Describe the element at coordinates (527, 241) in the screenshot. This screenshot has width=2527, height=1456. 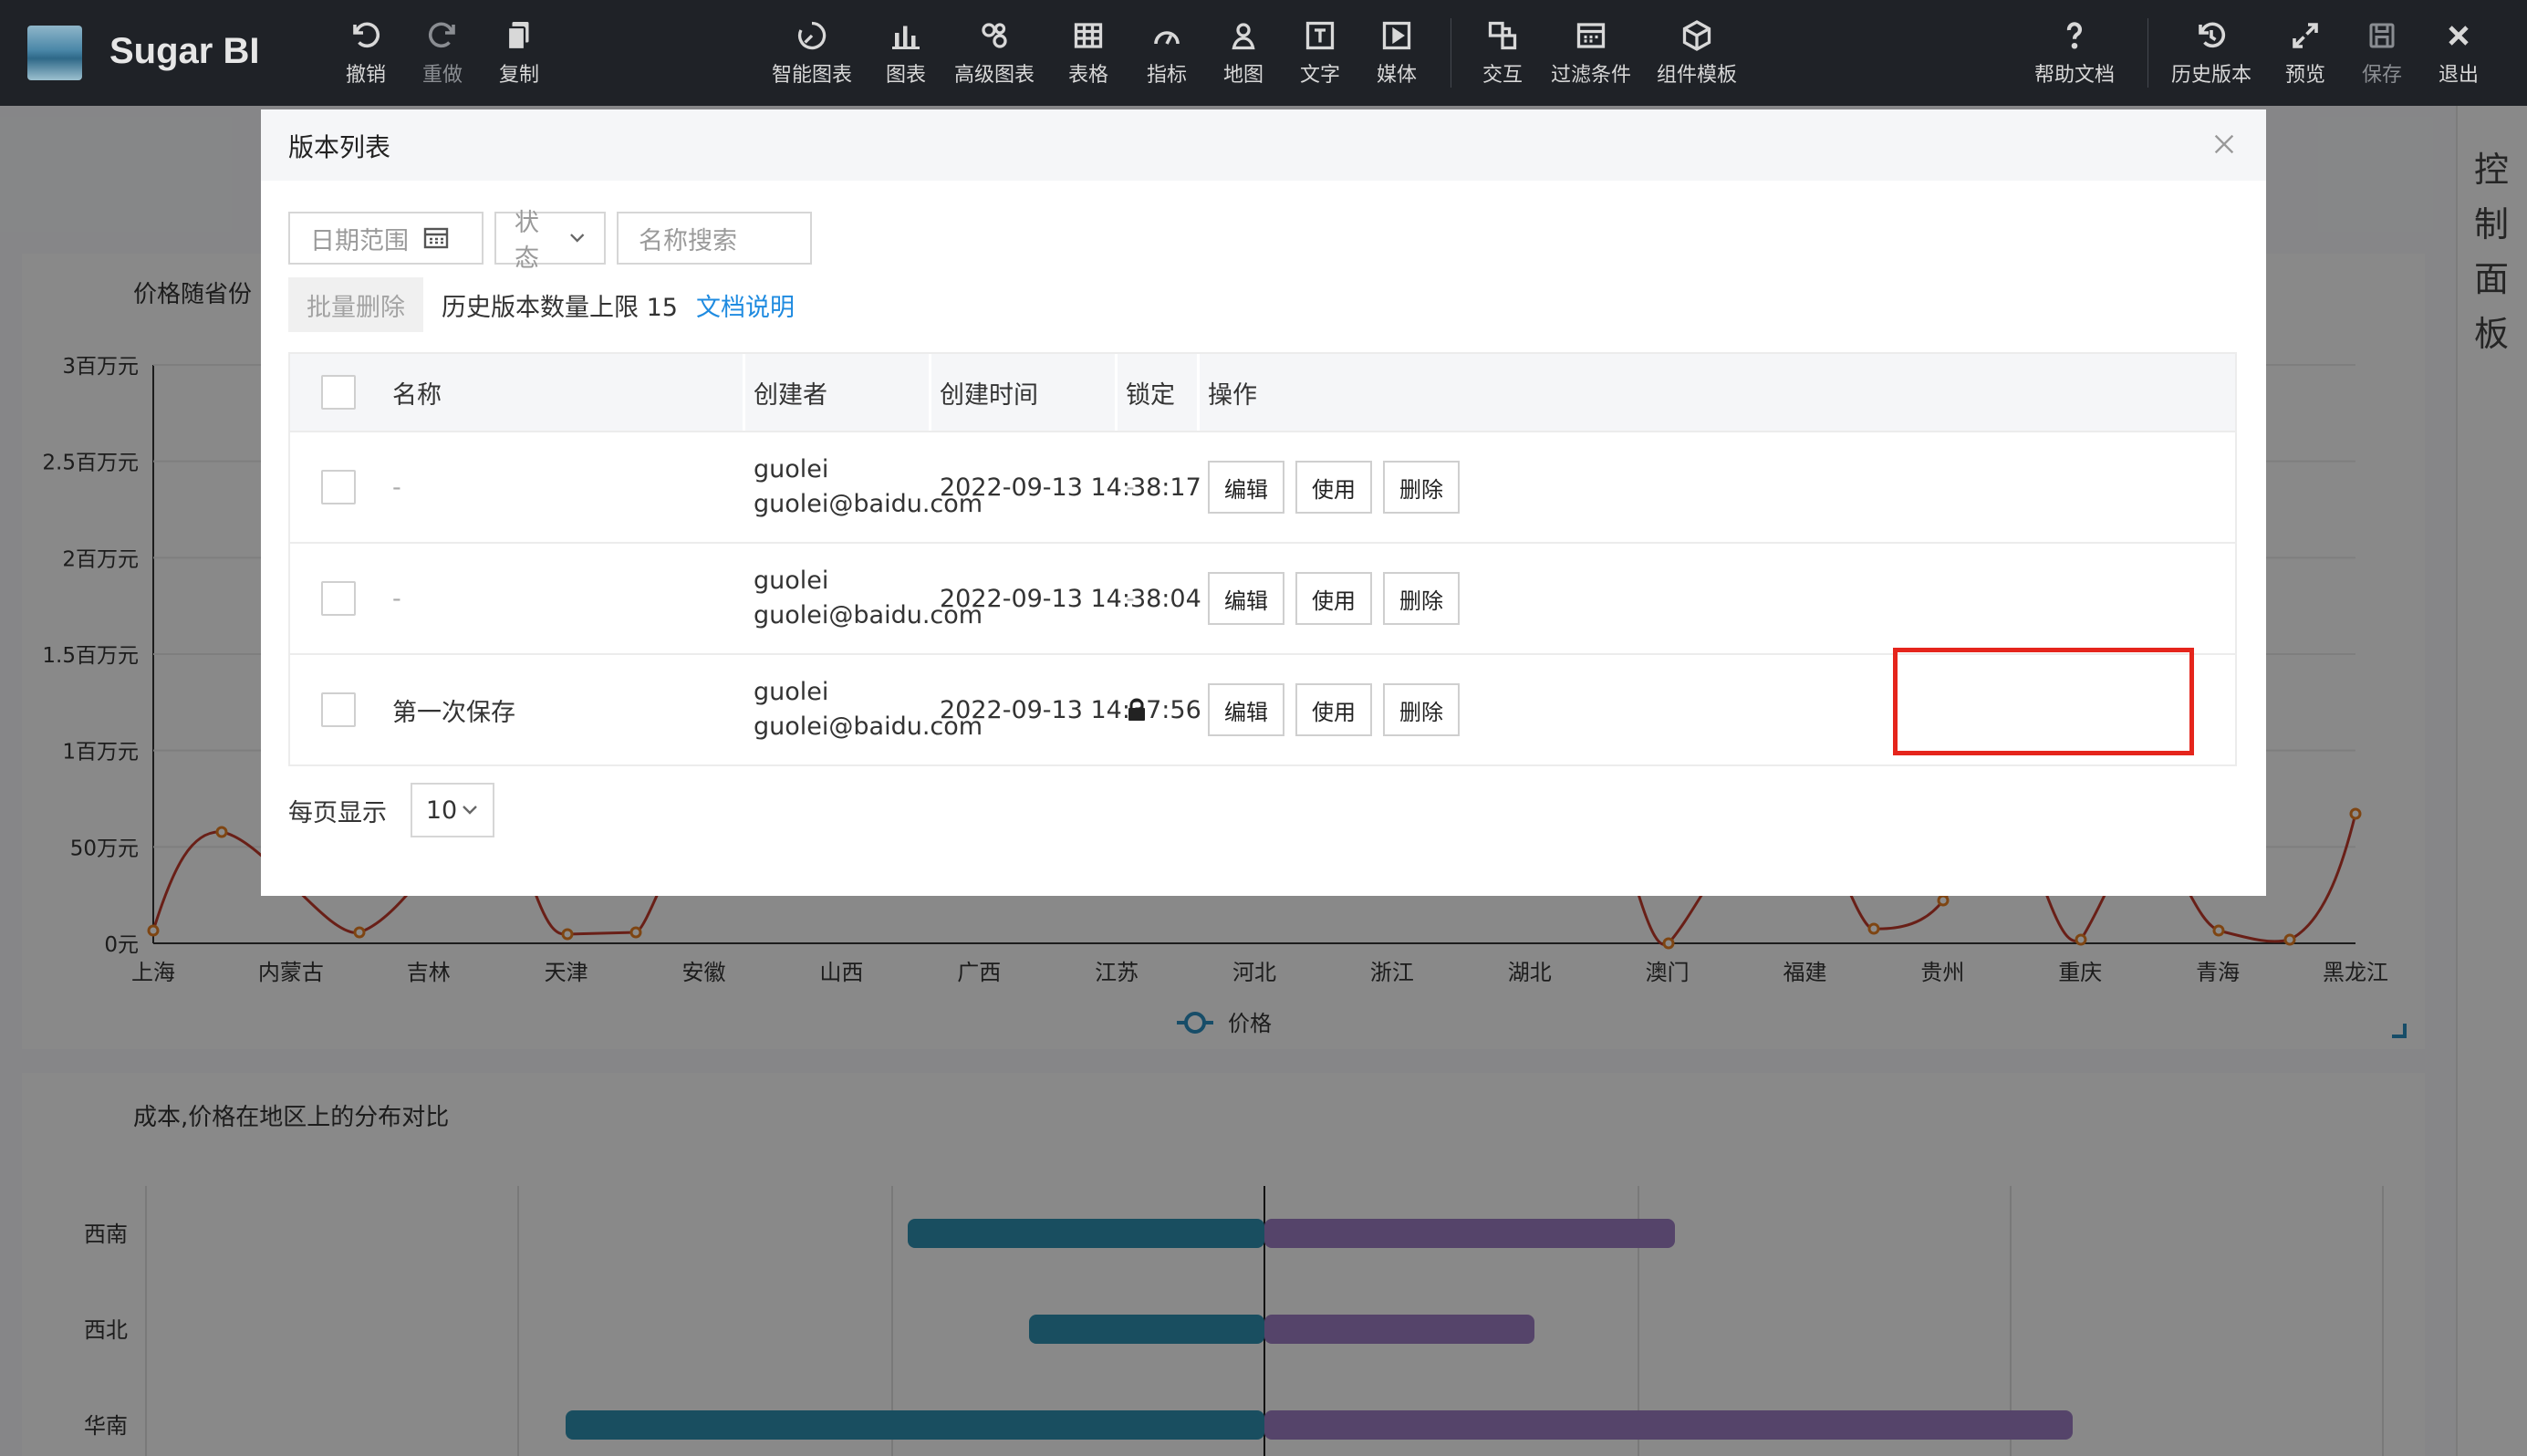
I see `status-placeholder: 状态` at that location.